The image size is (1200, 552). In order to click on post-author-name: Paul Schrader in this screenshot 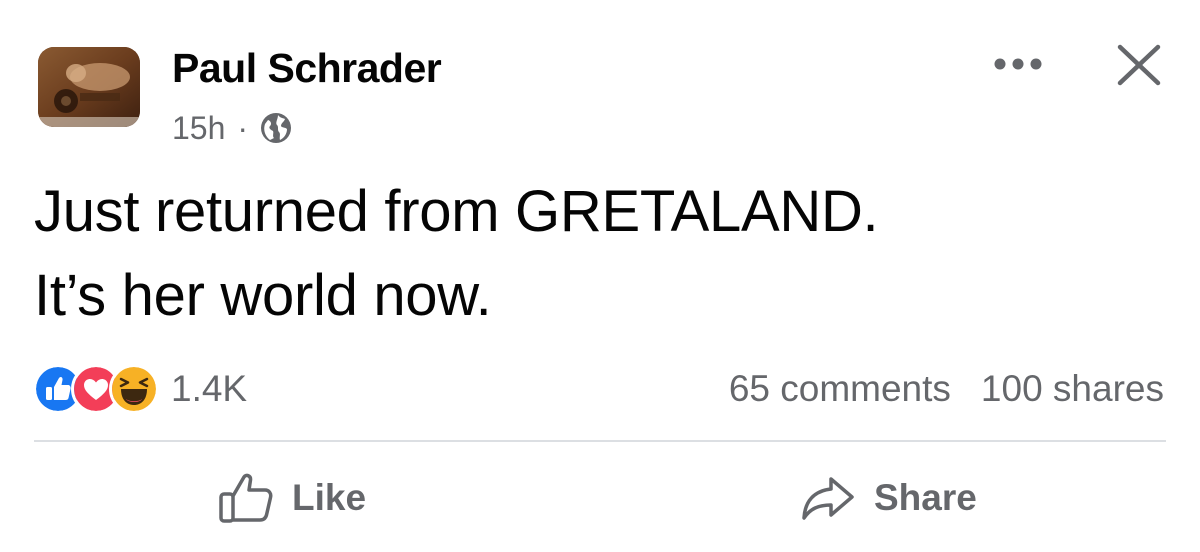, I will do `click(307, 68)`.